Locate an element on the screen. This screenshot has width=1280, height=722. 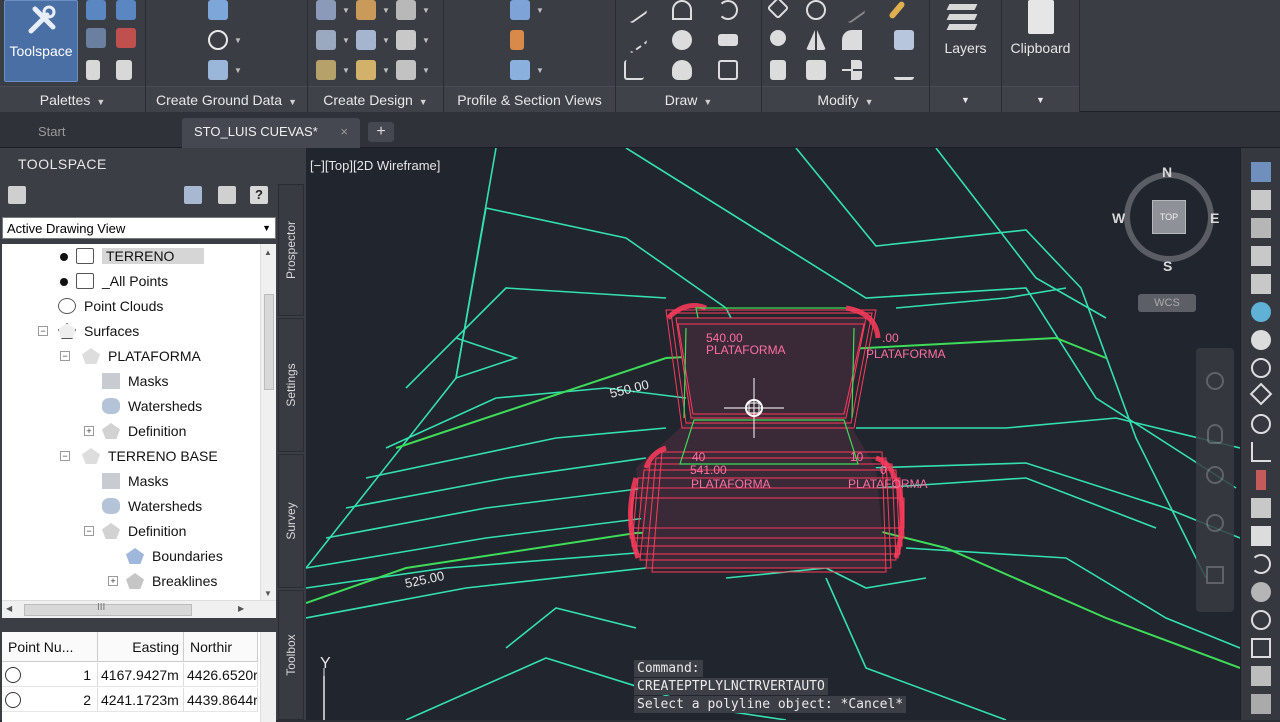
corridor-caret: ▼ is located at coordinates (426, 40).